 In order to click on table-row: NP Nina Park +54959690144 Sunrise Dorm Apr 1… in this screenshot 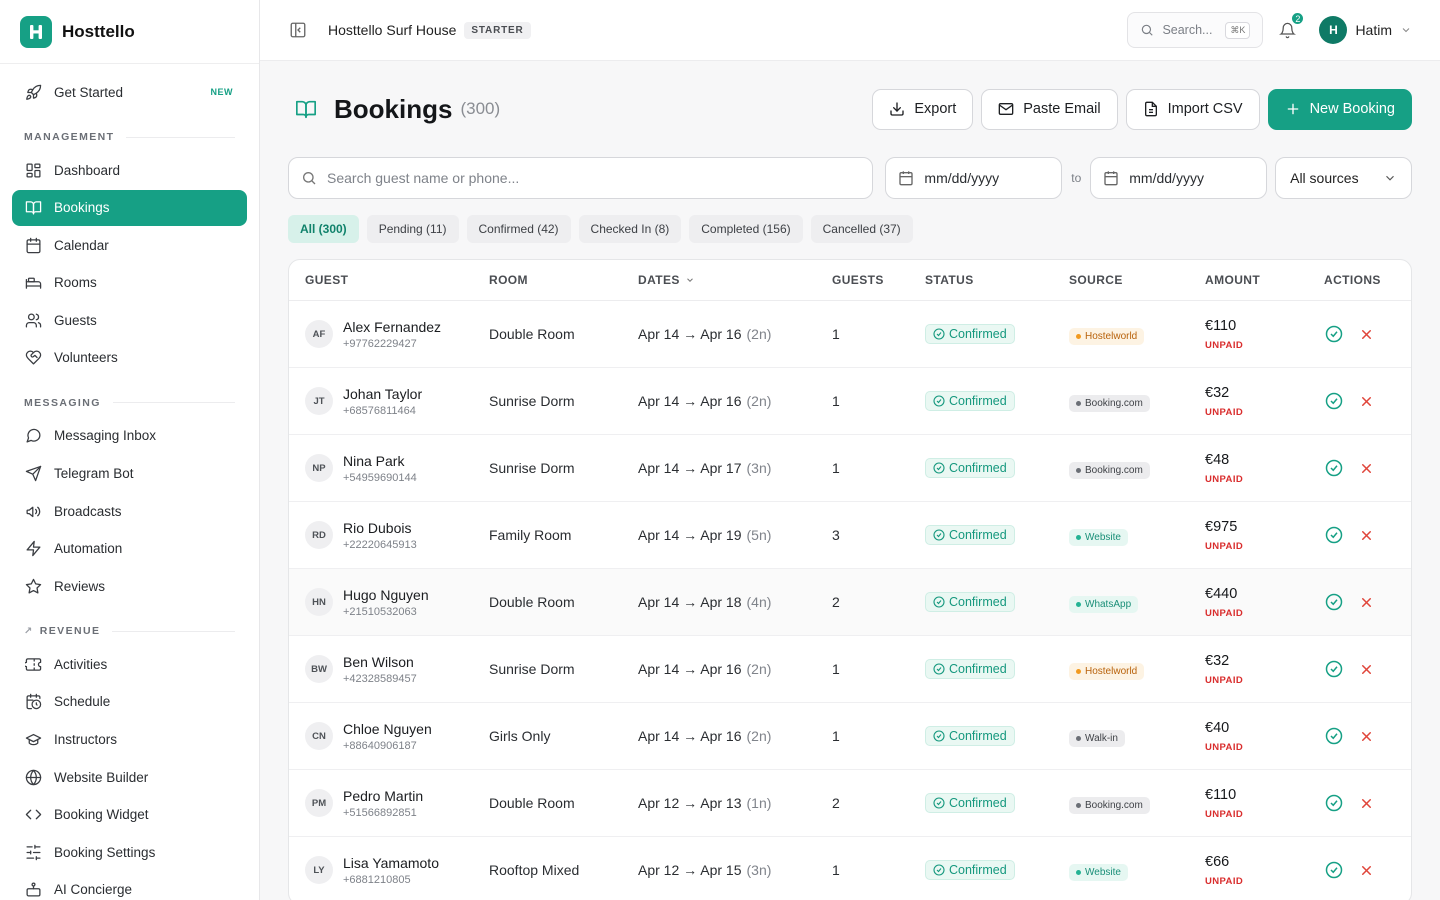, I will do `click(850, 468)`.